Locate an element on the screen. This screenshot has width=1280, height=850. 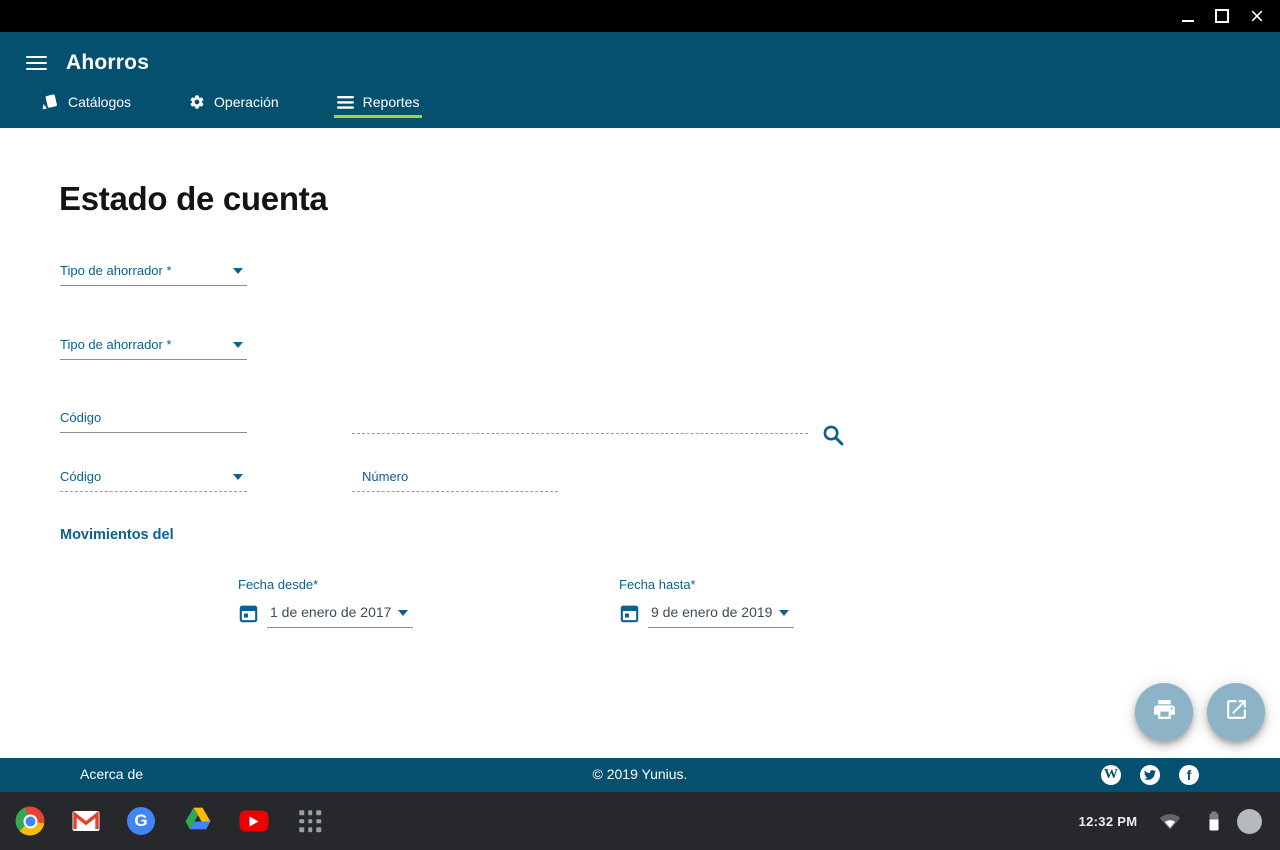
facebook-glyph: f is located at coordinates (1189, 775).